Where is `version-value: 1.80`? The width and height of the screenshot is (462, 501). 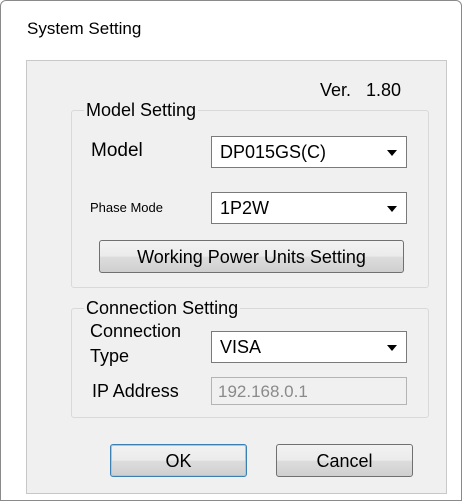 version-value: 1.80 is located at coordinates (384, 90).